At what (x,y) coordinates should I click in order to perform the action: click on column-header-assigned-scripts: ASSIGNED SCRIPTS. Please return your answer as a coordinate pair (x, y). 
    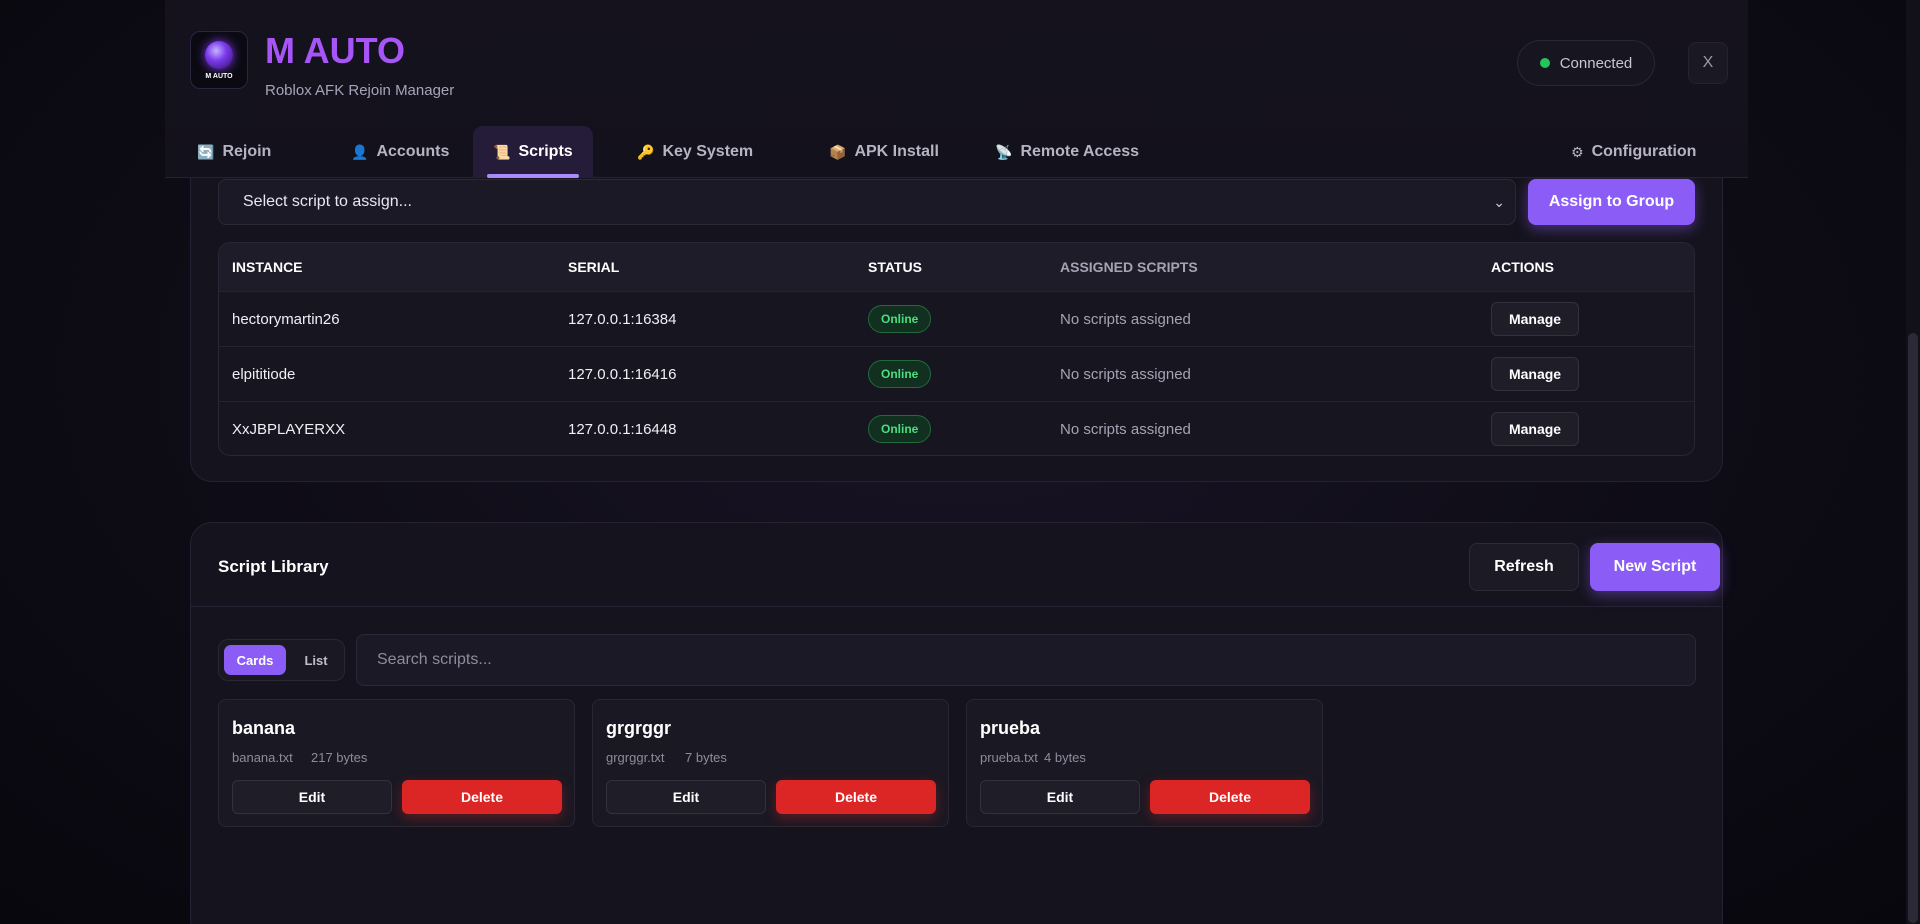
    Looking at the image, I should click on (1129, 267).